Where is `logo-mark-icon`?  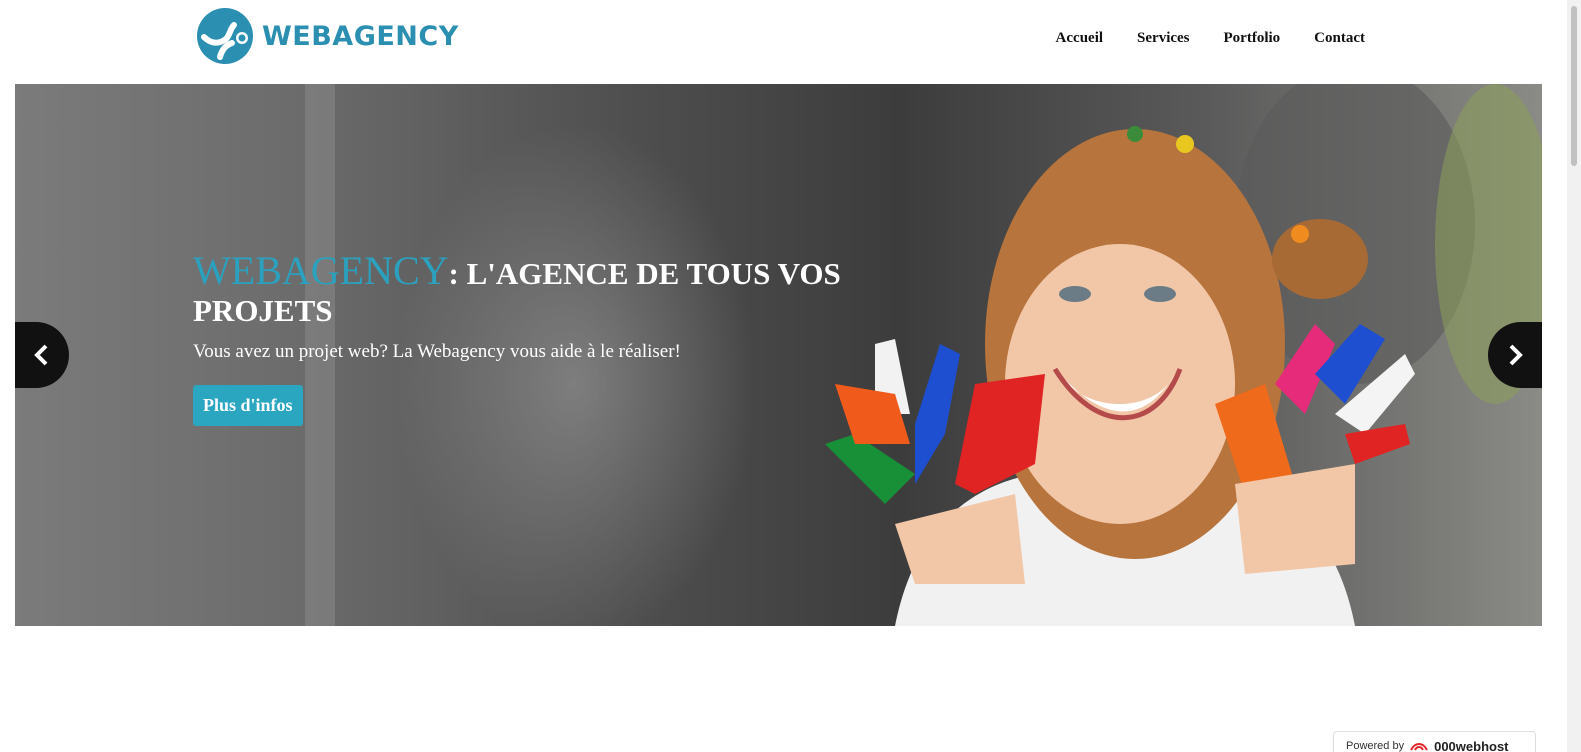
logo-mark-icon is located at coordinates (225, 36).